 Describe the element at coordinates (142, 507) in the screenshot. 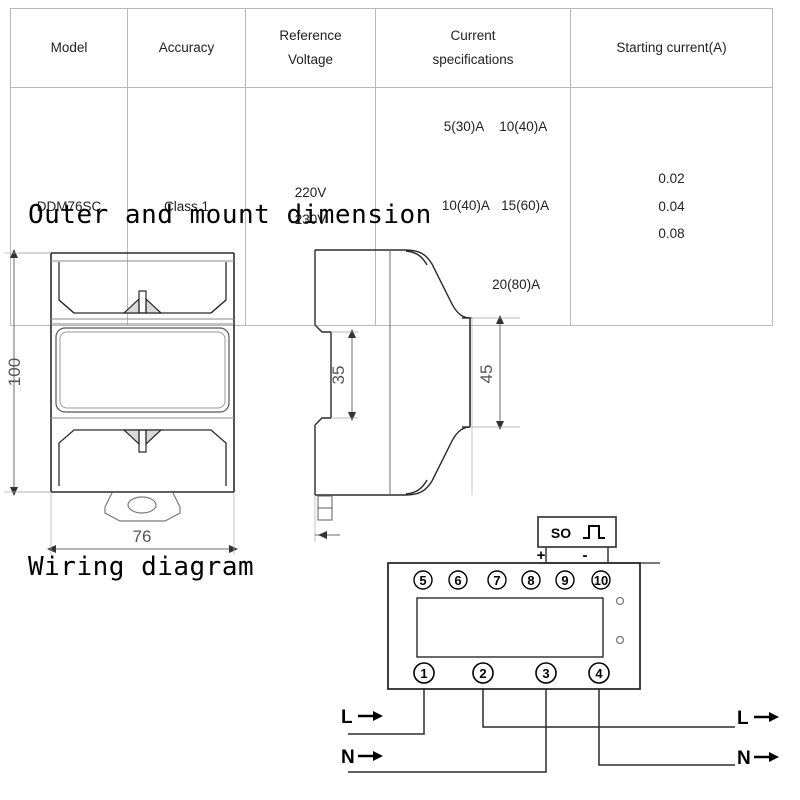

I see `front-view-mounting-clip` at that location.